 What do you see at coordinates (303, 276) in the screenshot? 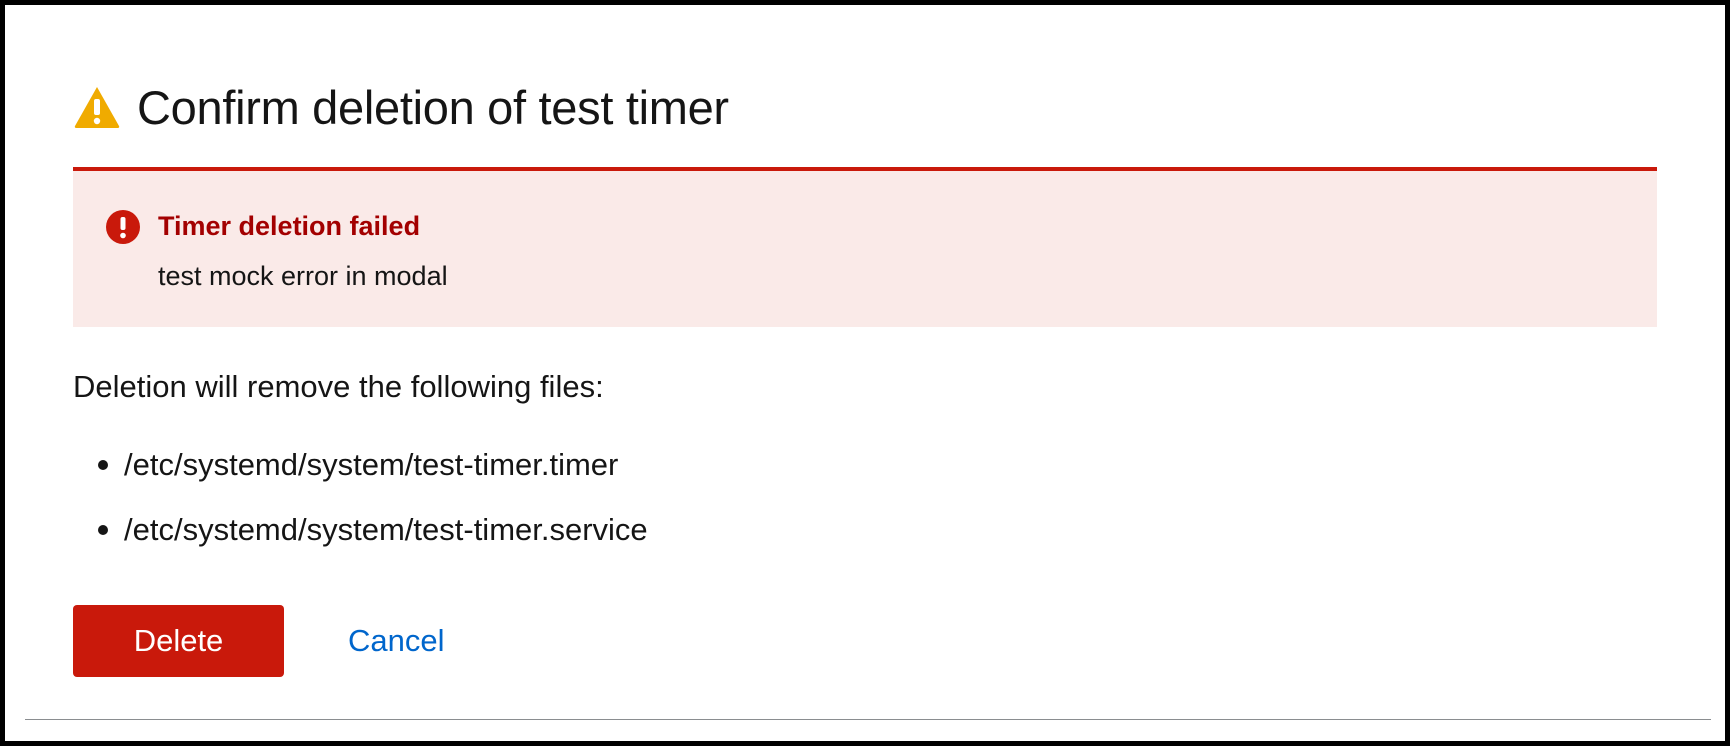
I see `alert-message: test mock error in modal` at bounding box center [303, 276].